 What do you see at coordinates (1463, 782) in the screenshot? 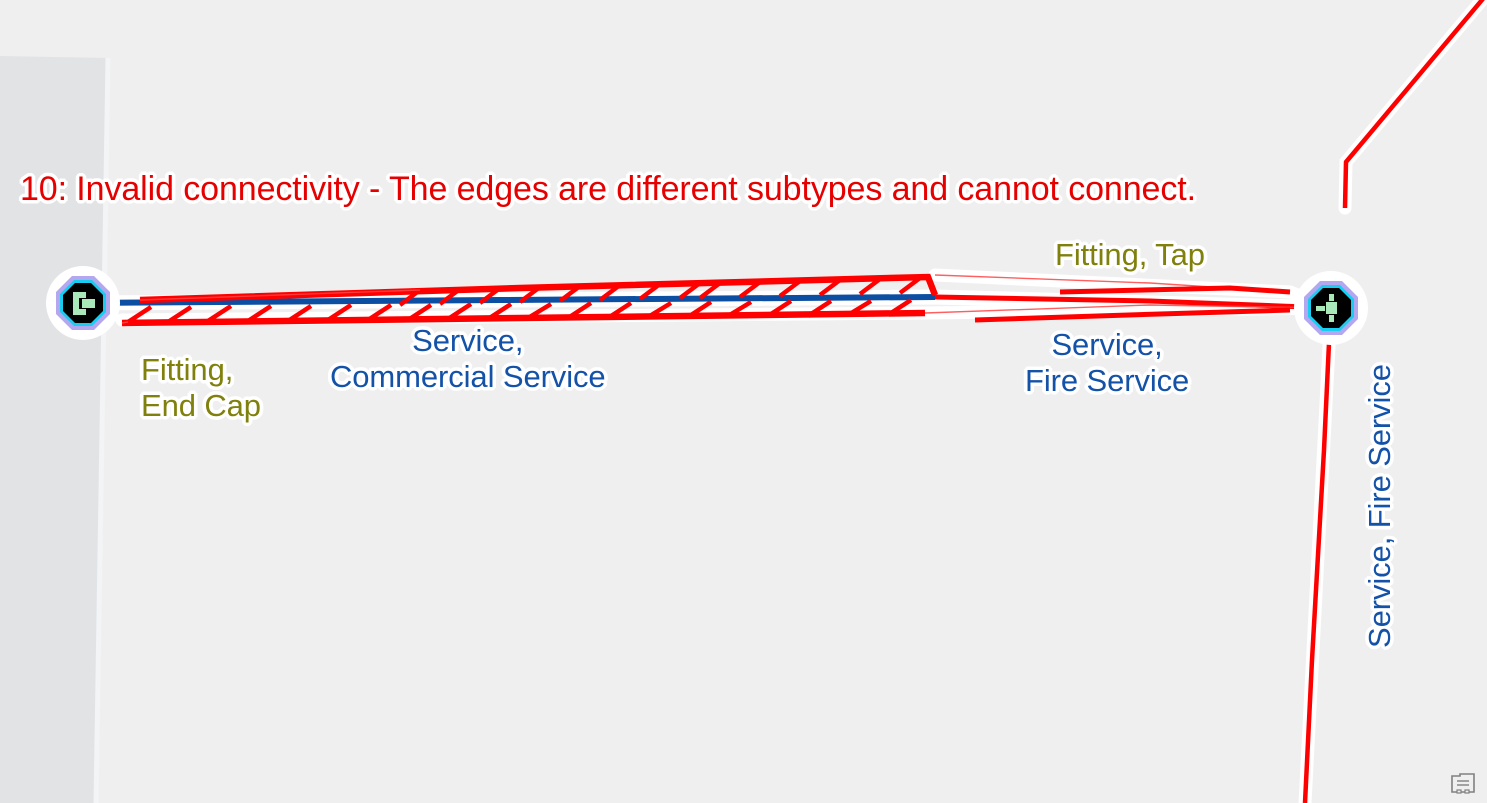
I see `basemap-legend-icon` at bounding box center [1463, 782].